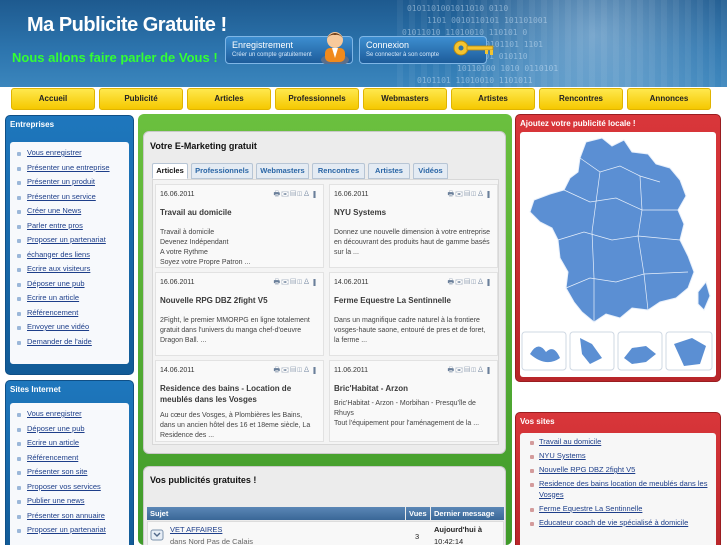 The image size is (727, 545). What do you see at coordinates (69, 472) in the screenshot?
I see `sites-internet-link: Présenter son site` at bounding box center [69, 472].